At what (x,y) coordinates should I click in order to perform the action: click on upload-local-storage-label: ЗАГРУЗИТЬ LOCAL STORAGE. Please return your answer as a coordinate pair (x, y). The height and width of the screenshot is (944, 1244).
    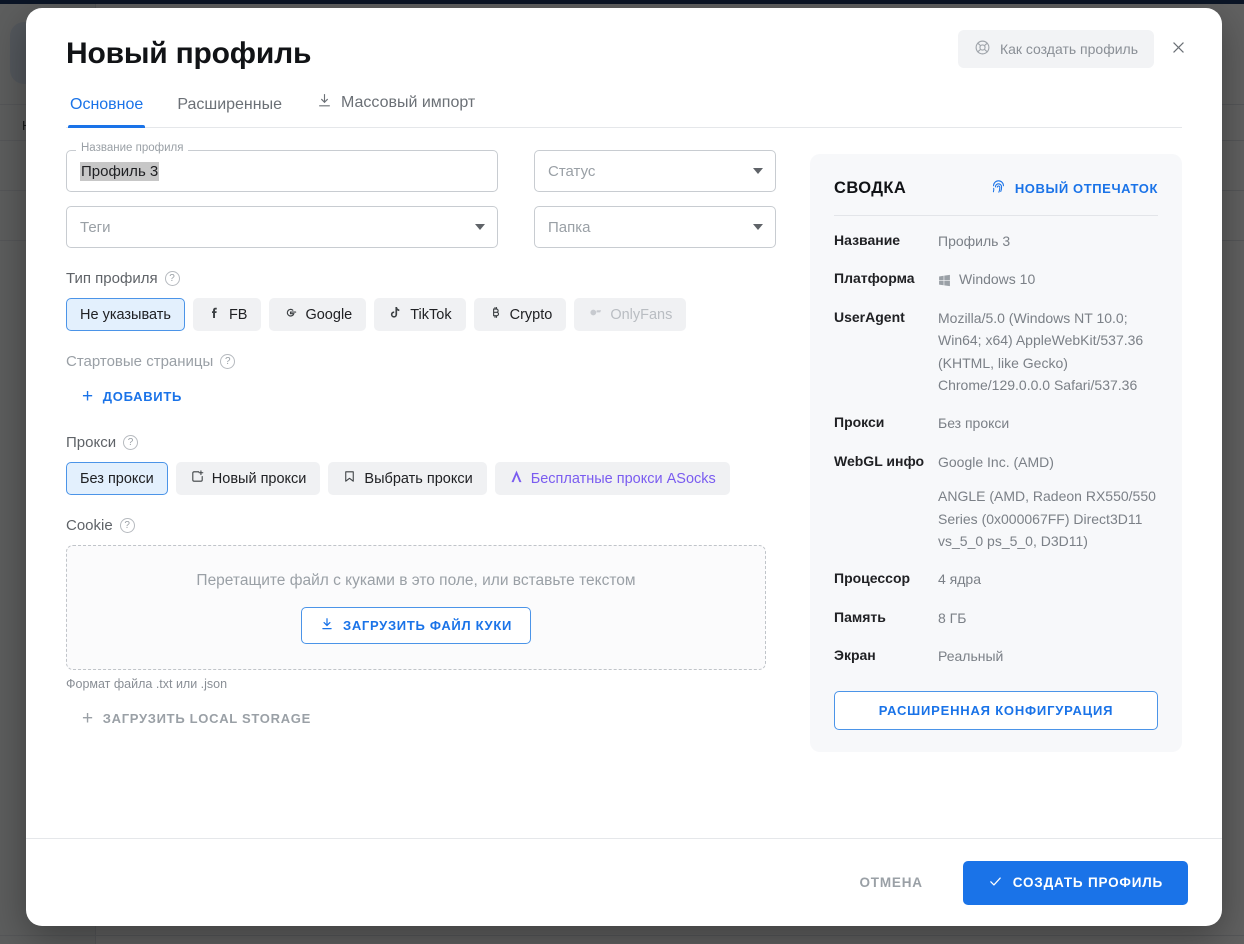
    Looking at the image, I should click on (206, 718).